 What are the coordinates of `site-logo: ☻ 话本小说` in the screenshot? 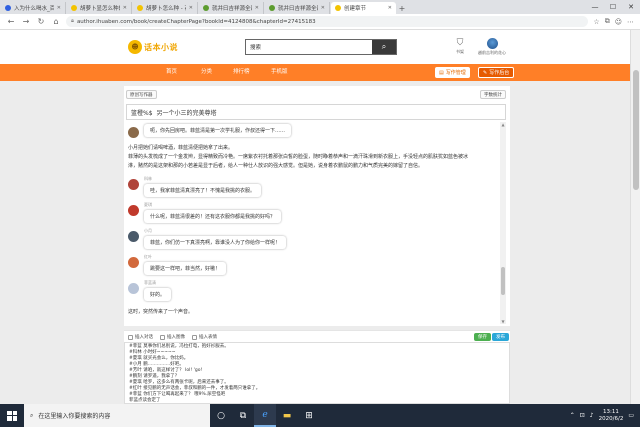 It's located at (155, 47).